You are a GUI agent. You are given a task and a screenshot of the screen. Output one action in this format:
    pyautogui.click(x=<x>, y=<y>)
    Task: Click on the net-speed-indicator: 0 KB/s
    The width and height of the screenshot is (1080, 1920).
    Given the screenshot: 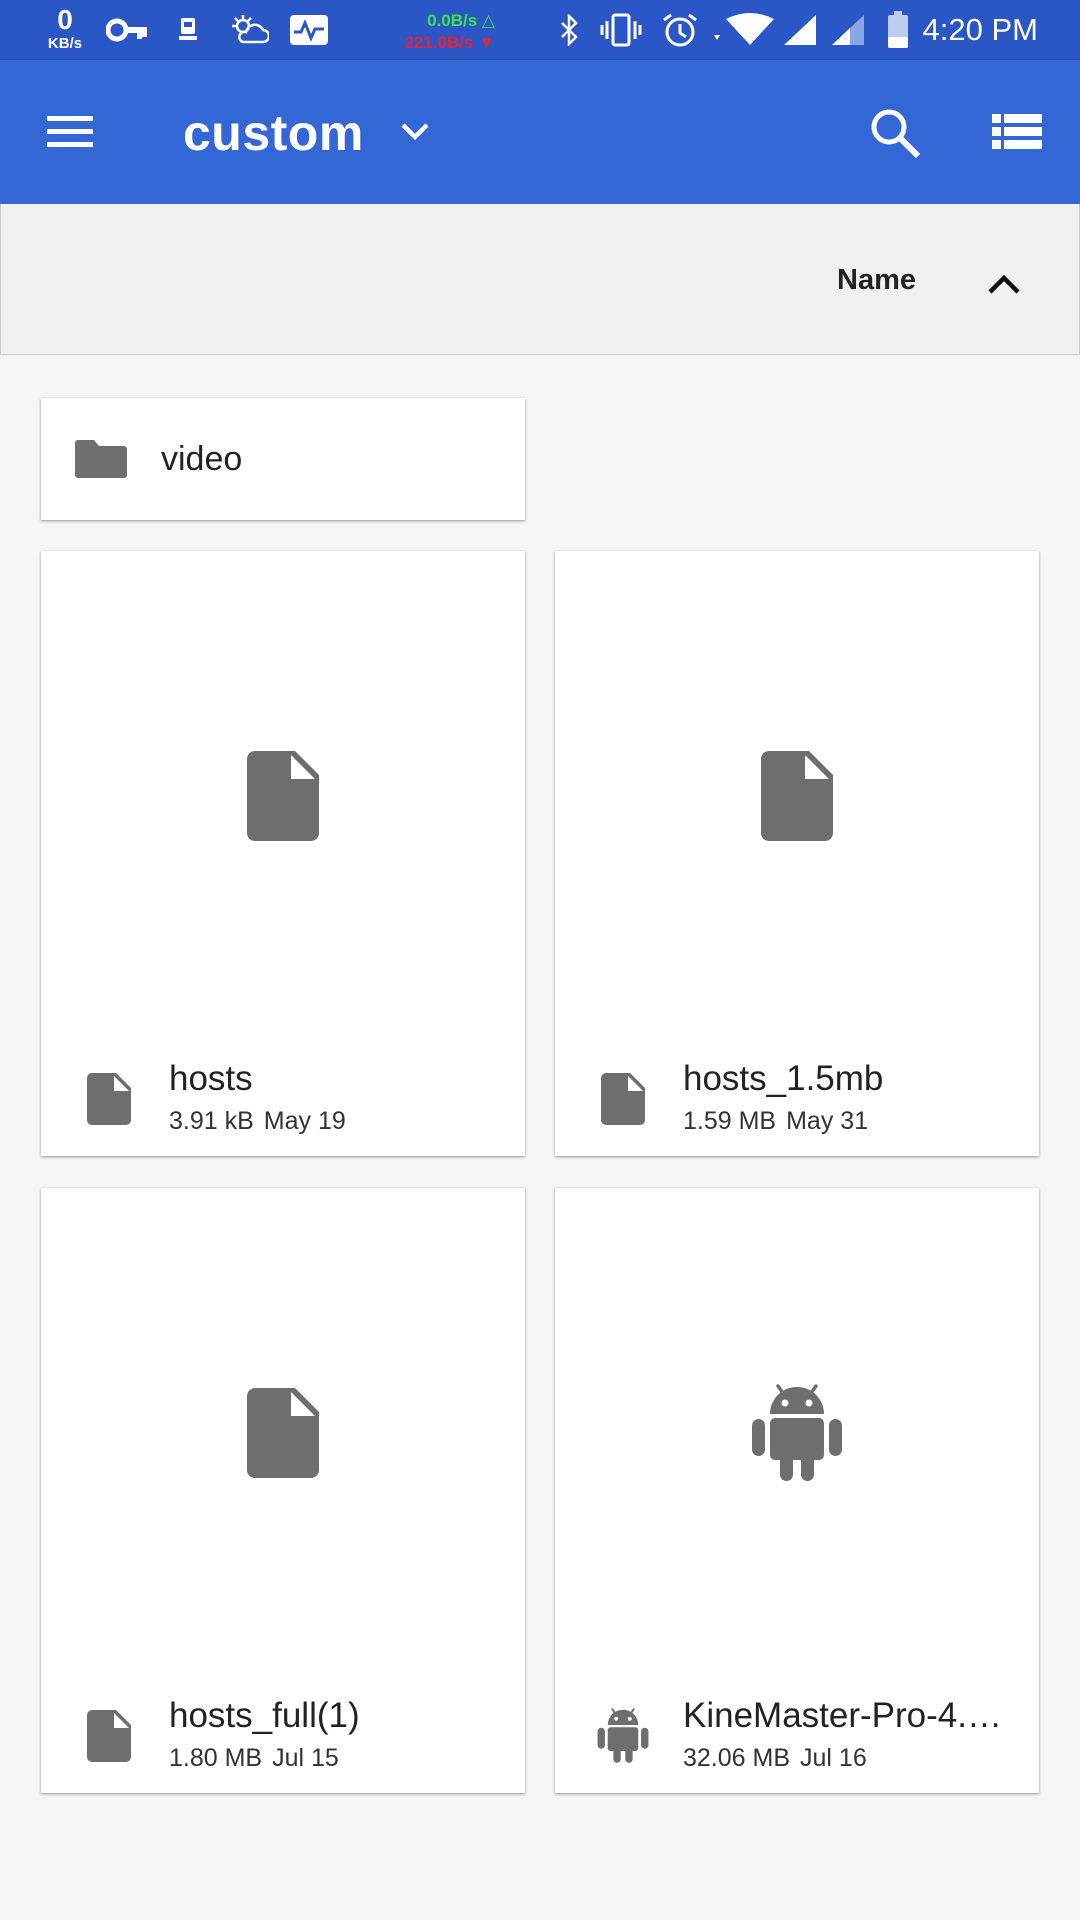 What is the action you would take?
    pyautogui.click(x=65, y=28)
    